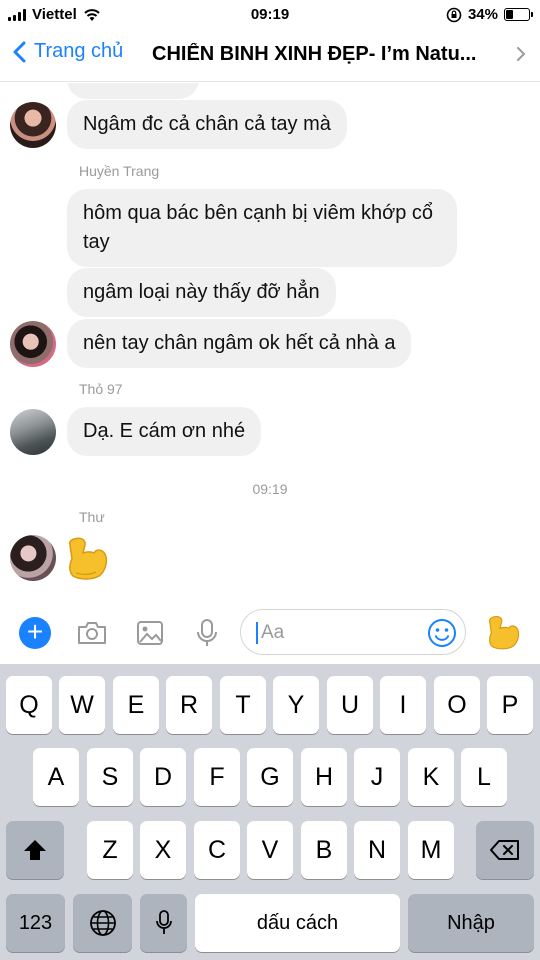 The height and width of the screenshot is (960, 540). What do you see at coordinates (510, 705) in the screenshot?
I see `key-p: P` at bounding box center [510, 705].